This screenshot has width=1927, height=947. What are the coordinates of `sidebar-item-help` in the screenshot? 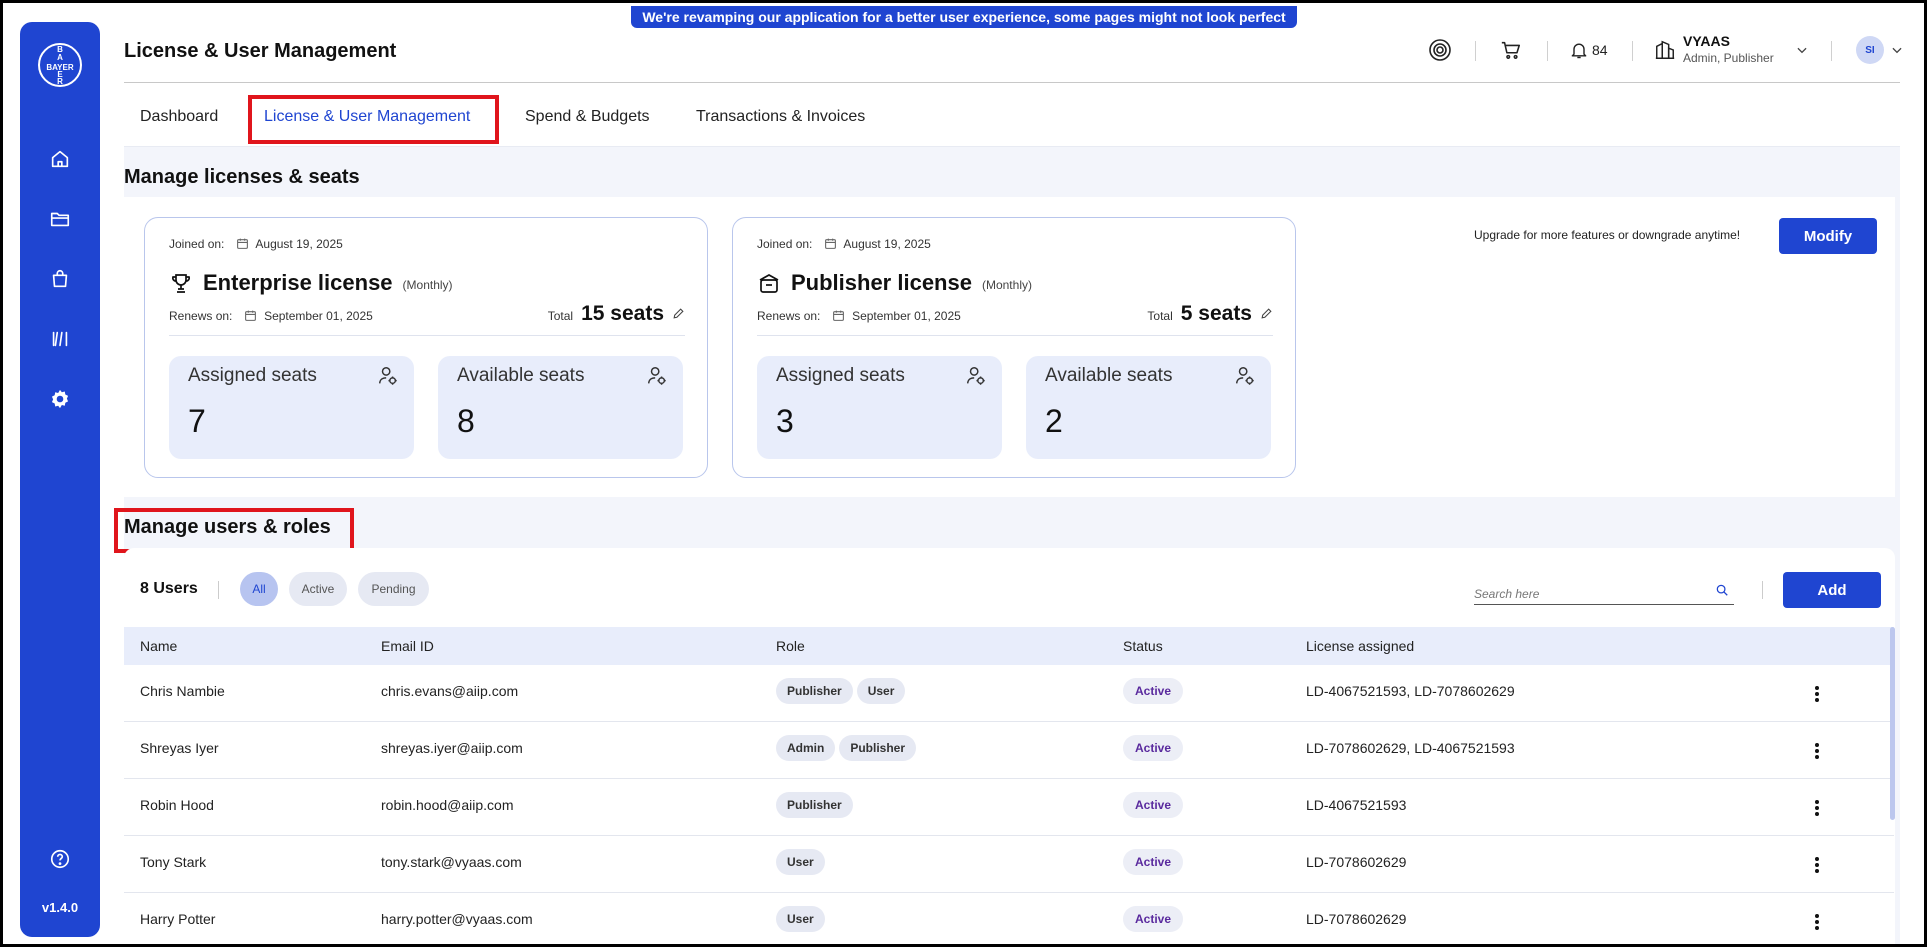 It's located at (60, 859).